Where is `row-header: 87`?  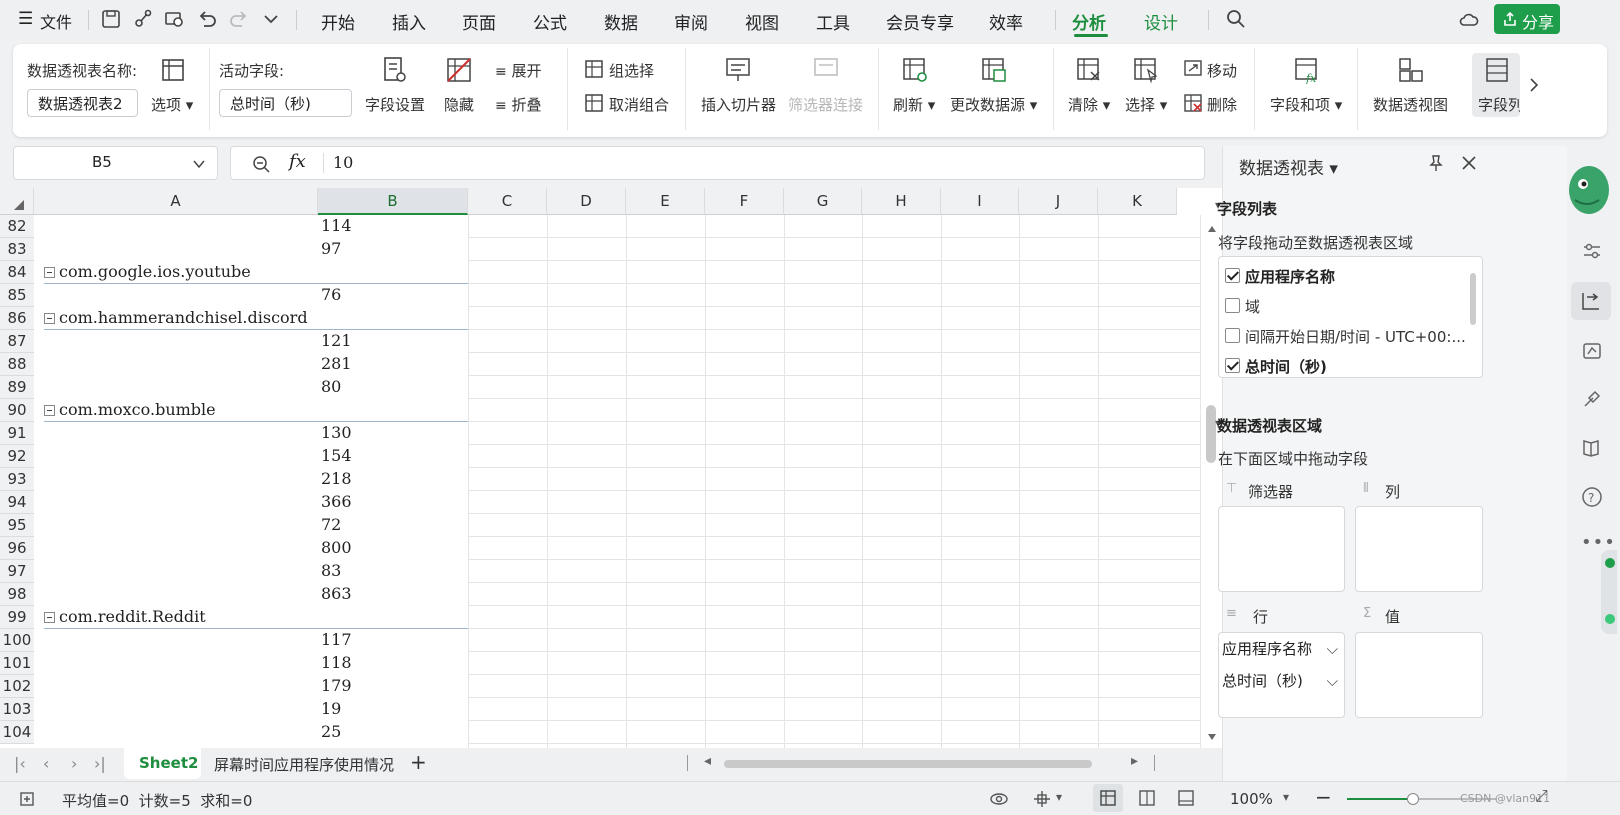
row-header: 87 is located at coordinates (17, 341).